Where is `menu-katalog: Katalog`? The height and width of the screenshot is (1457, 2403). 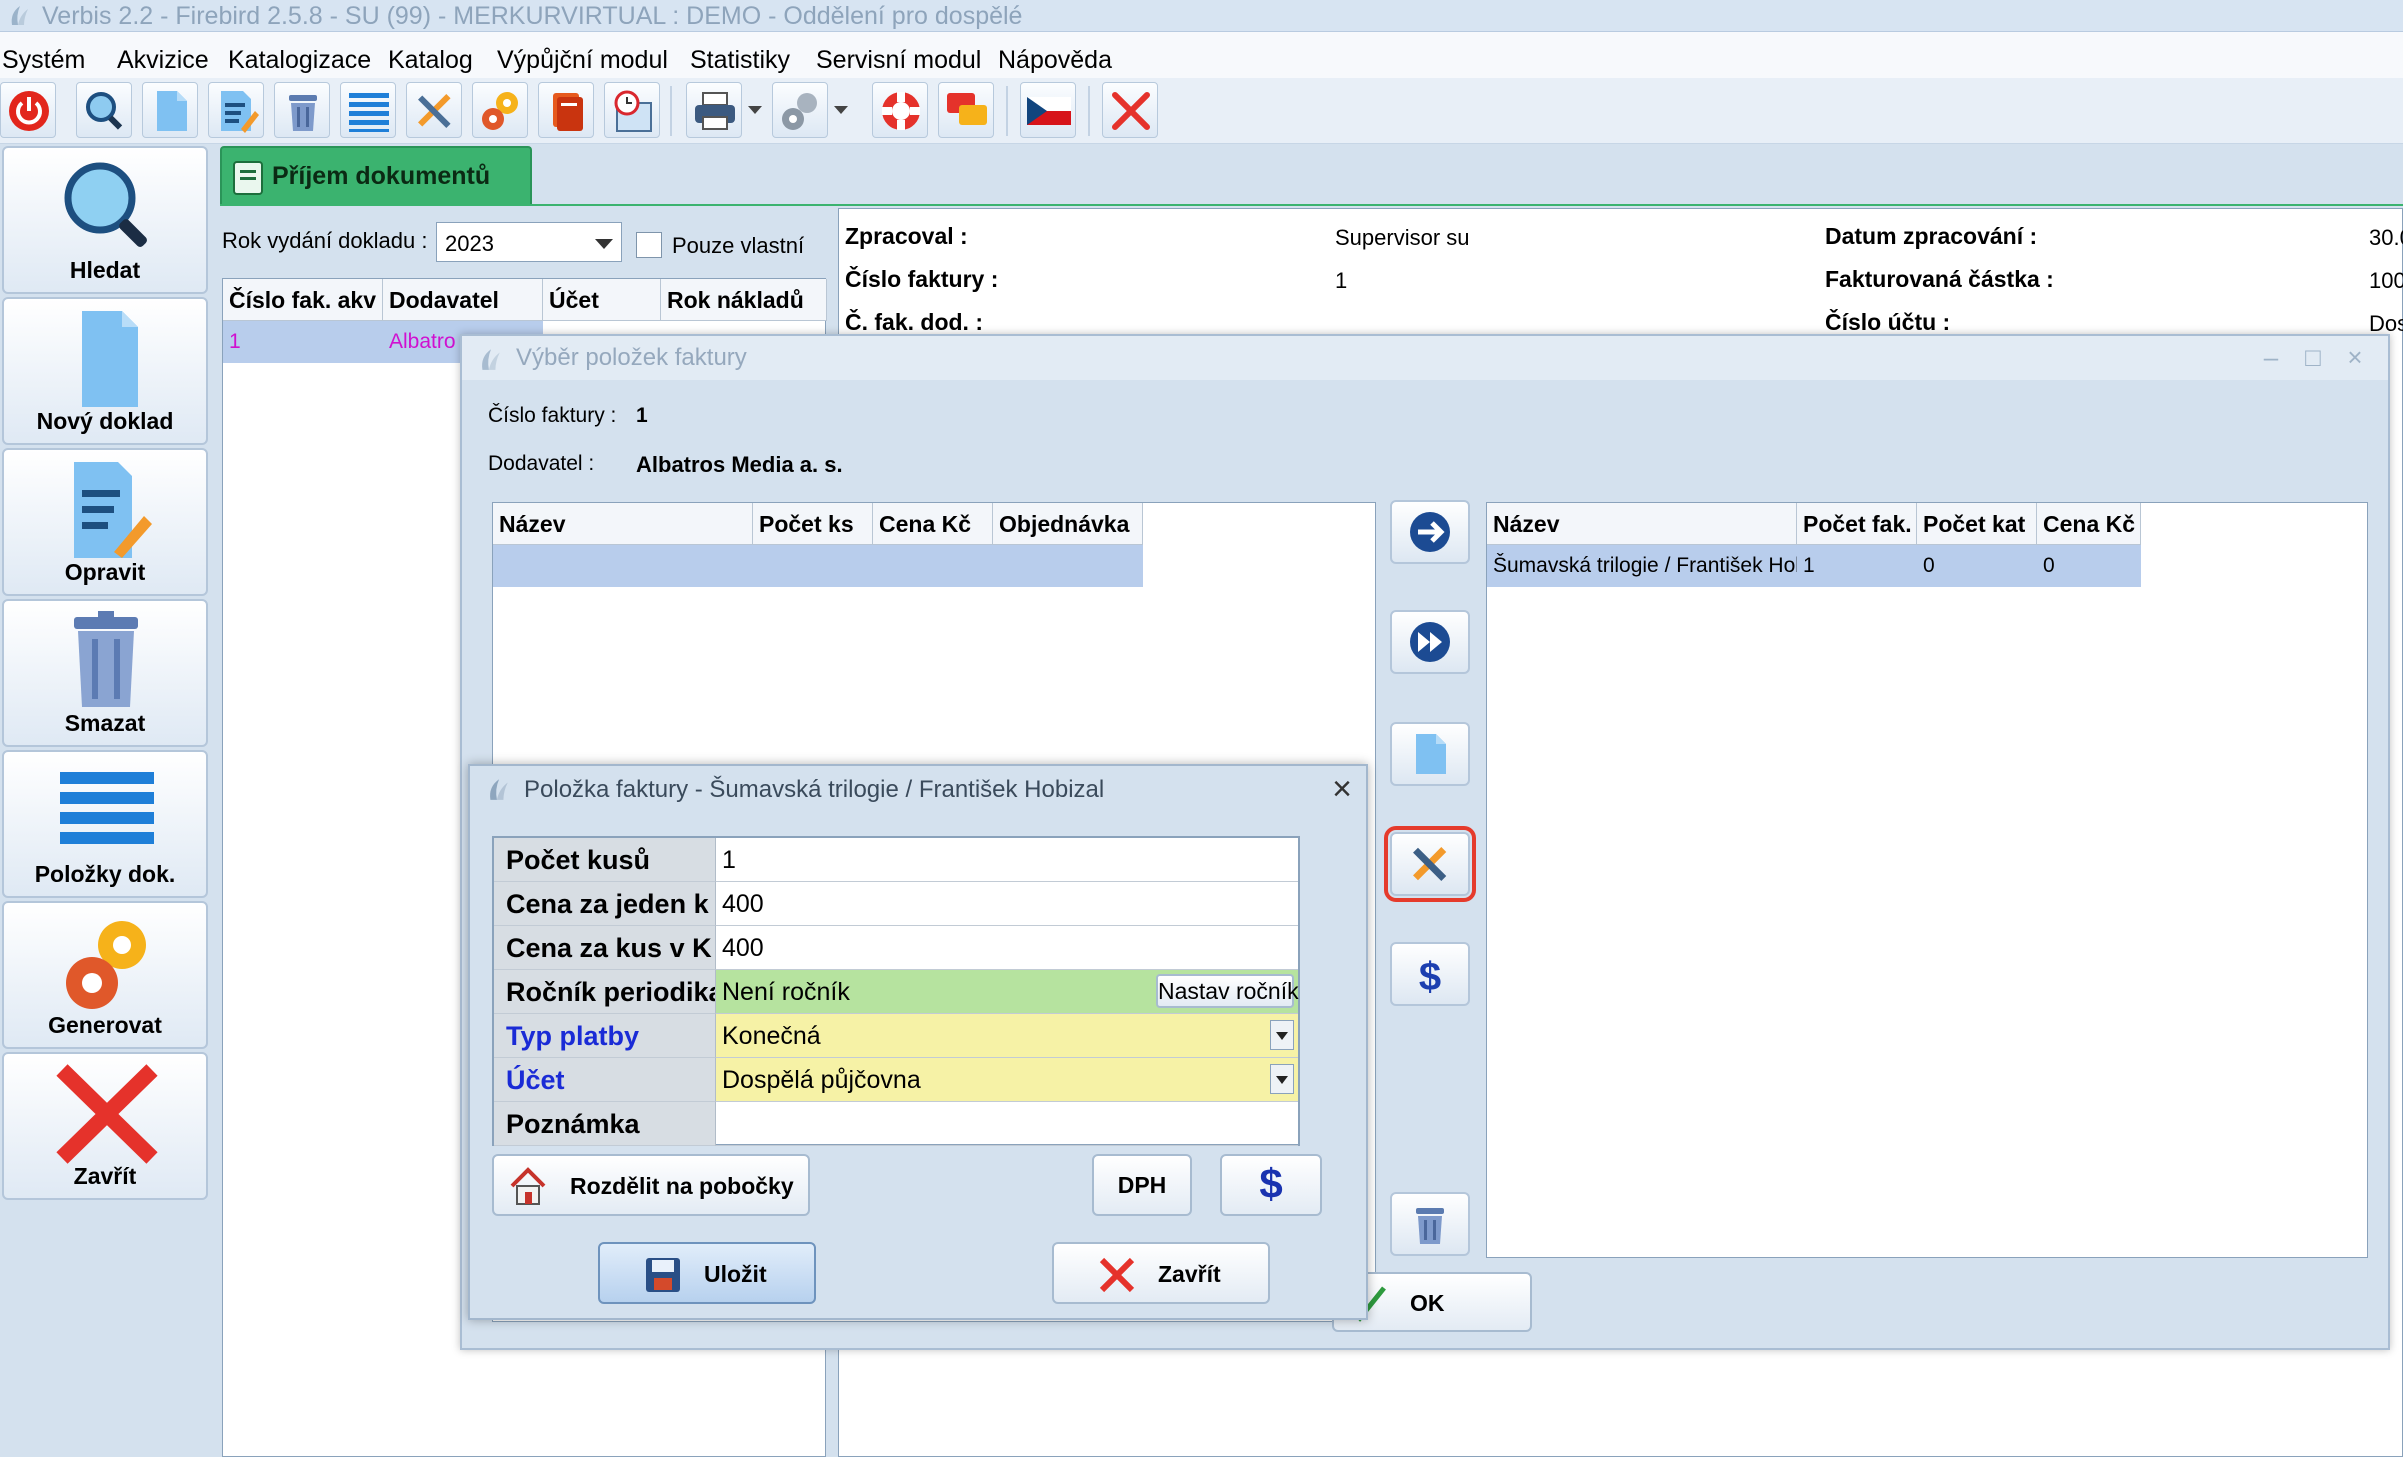 menu-katalog: Katalog is located at coordinates (430, 55).